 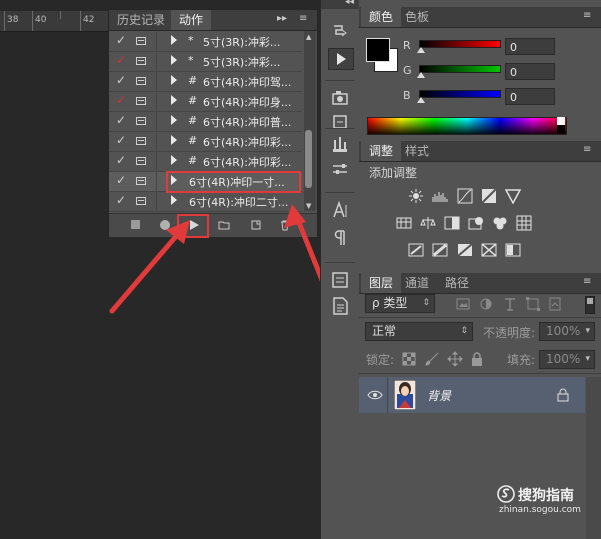 What do you see at coordinates (455, 359) in the screenshot?
I see `lock-position-icon` at bounding box center [455, 359].